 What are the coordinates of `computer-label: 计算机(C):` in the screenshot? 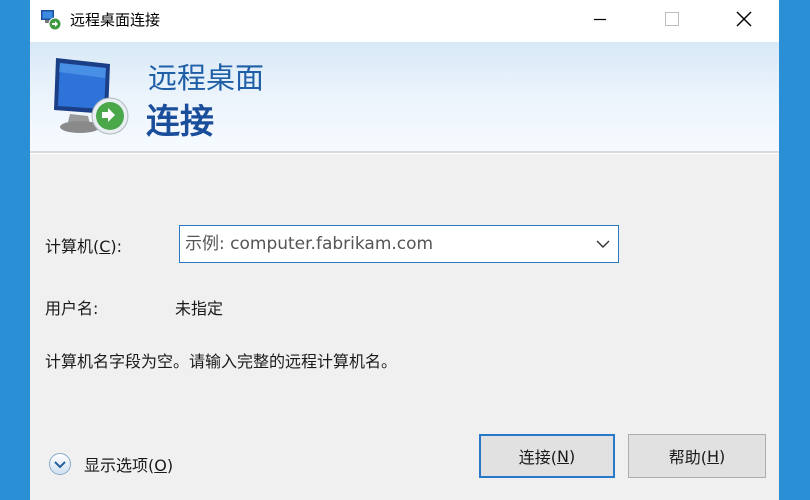 It's located at (84, 246).